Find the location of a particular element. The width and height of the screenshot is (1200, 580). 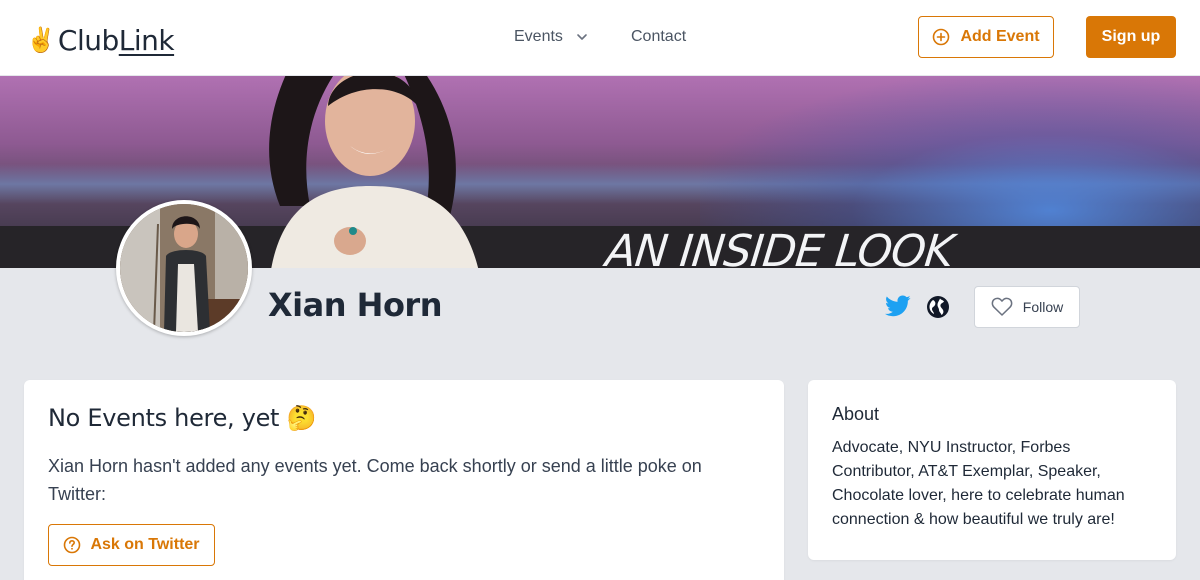

heart-icon is located at coordinates (1002, 306).